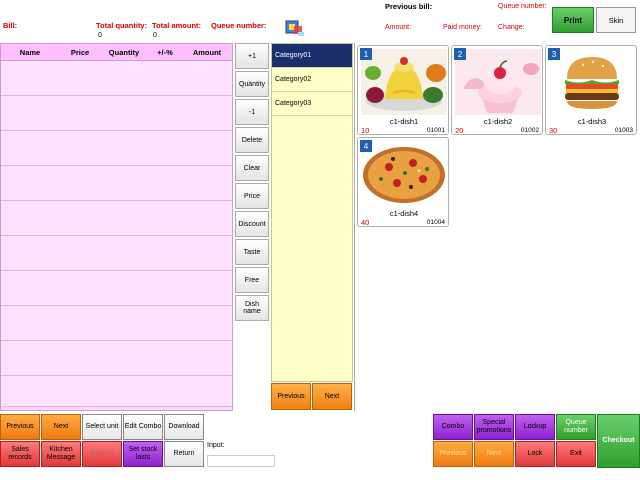 This screenshot has height=480, width=640. I want to click on dish-name-button: Dish name, so click(252, 308).